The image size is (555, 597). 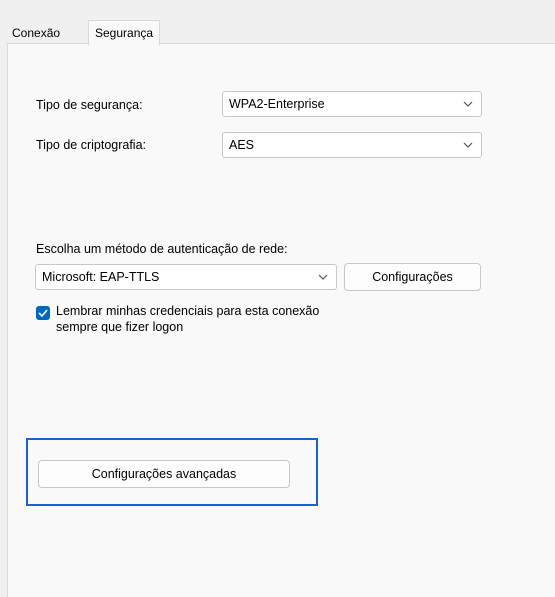 I want to click on advanced-settings-button: Configurações avançadas, so click(x=164, y=474).